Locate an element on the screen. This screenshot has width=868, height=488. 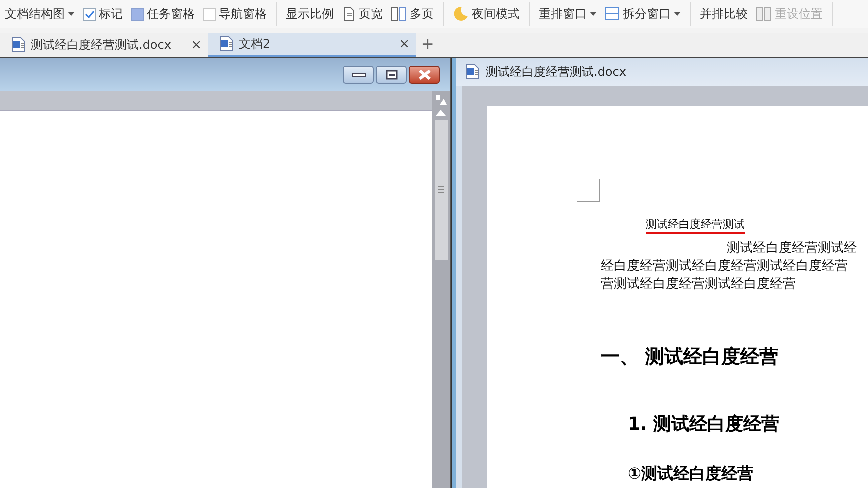
minimize-icon is located at coordinates (359, 74).